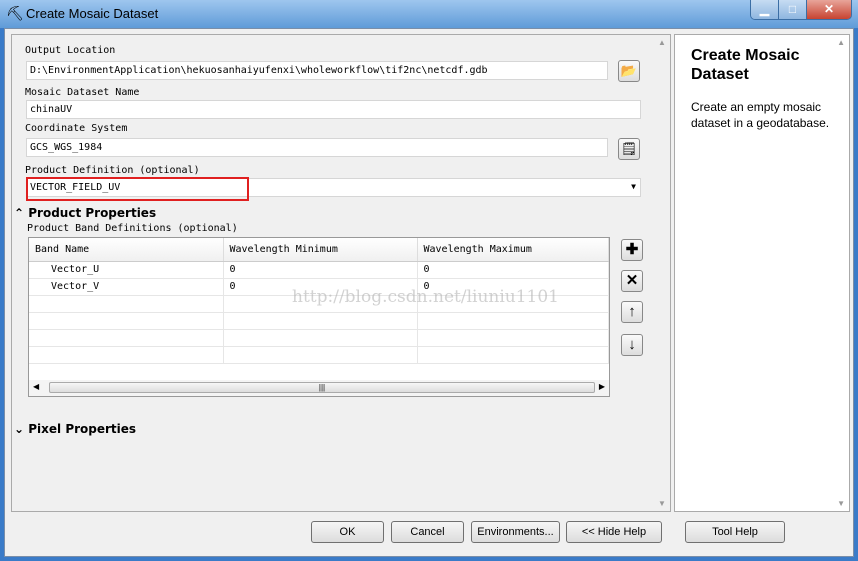 This screenshot has width=858, height=561. I want to click on vertical-scrollbar: ▲ ▼, so click(662, 273).